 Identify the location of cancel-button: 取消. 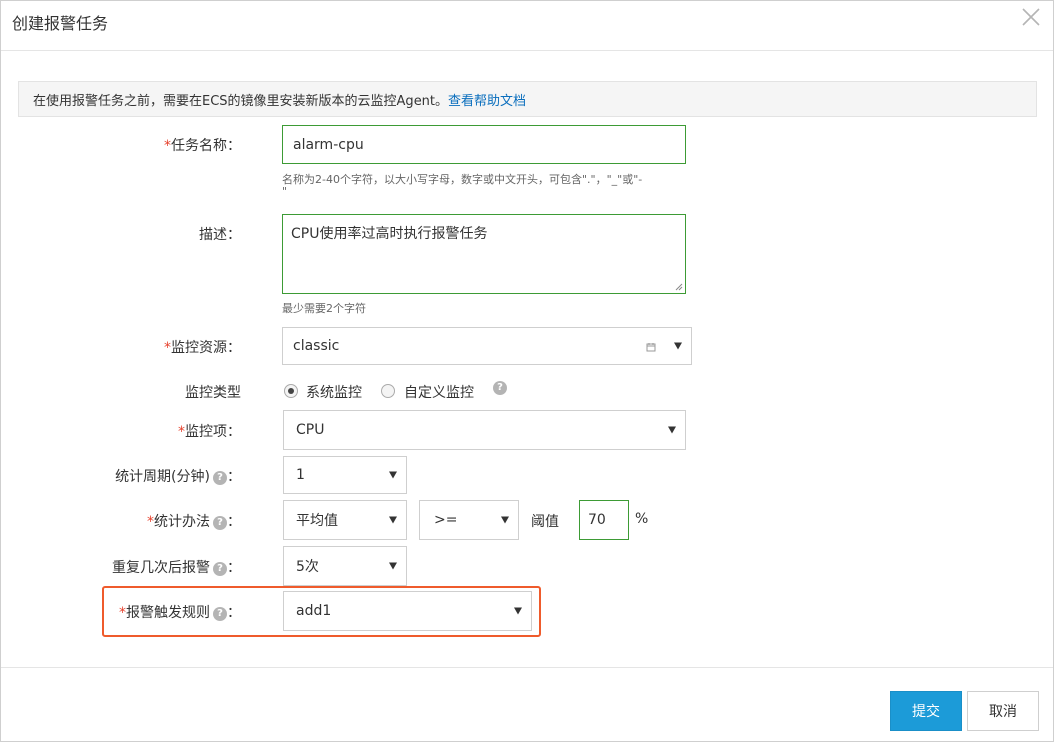
(1003, 711).